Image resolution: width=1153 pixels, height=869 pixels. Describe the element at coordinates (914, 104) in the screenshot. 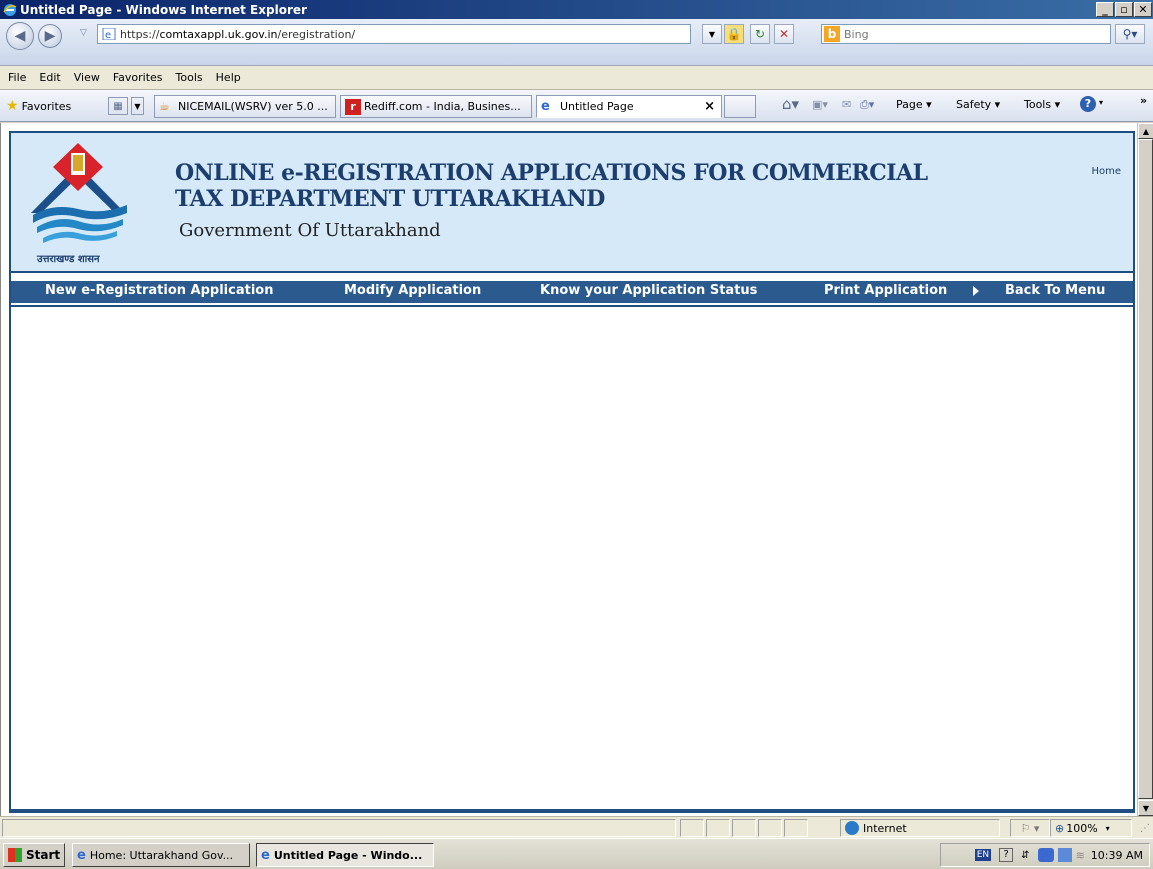

I see `page-menu: Page ▾` at that location.